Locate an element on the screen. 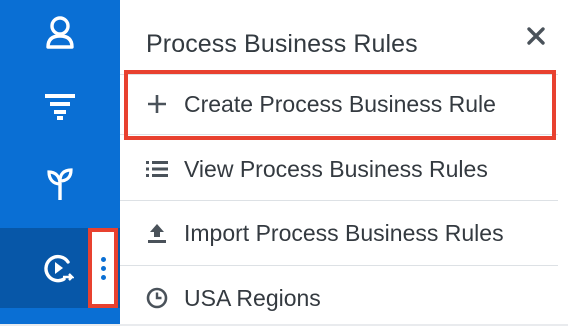 Image resolution: width=568 pixels, height=326 pixels. plus-icon is located at coordinates (157, 104).